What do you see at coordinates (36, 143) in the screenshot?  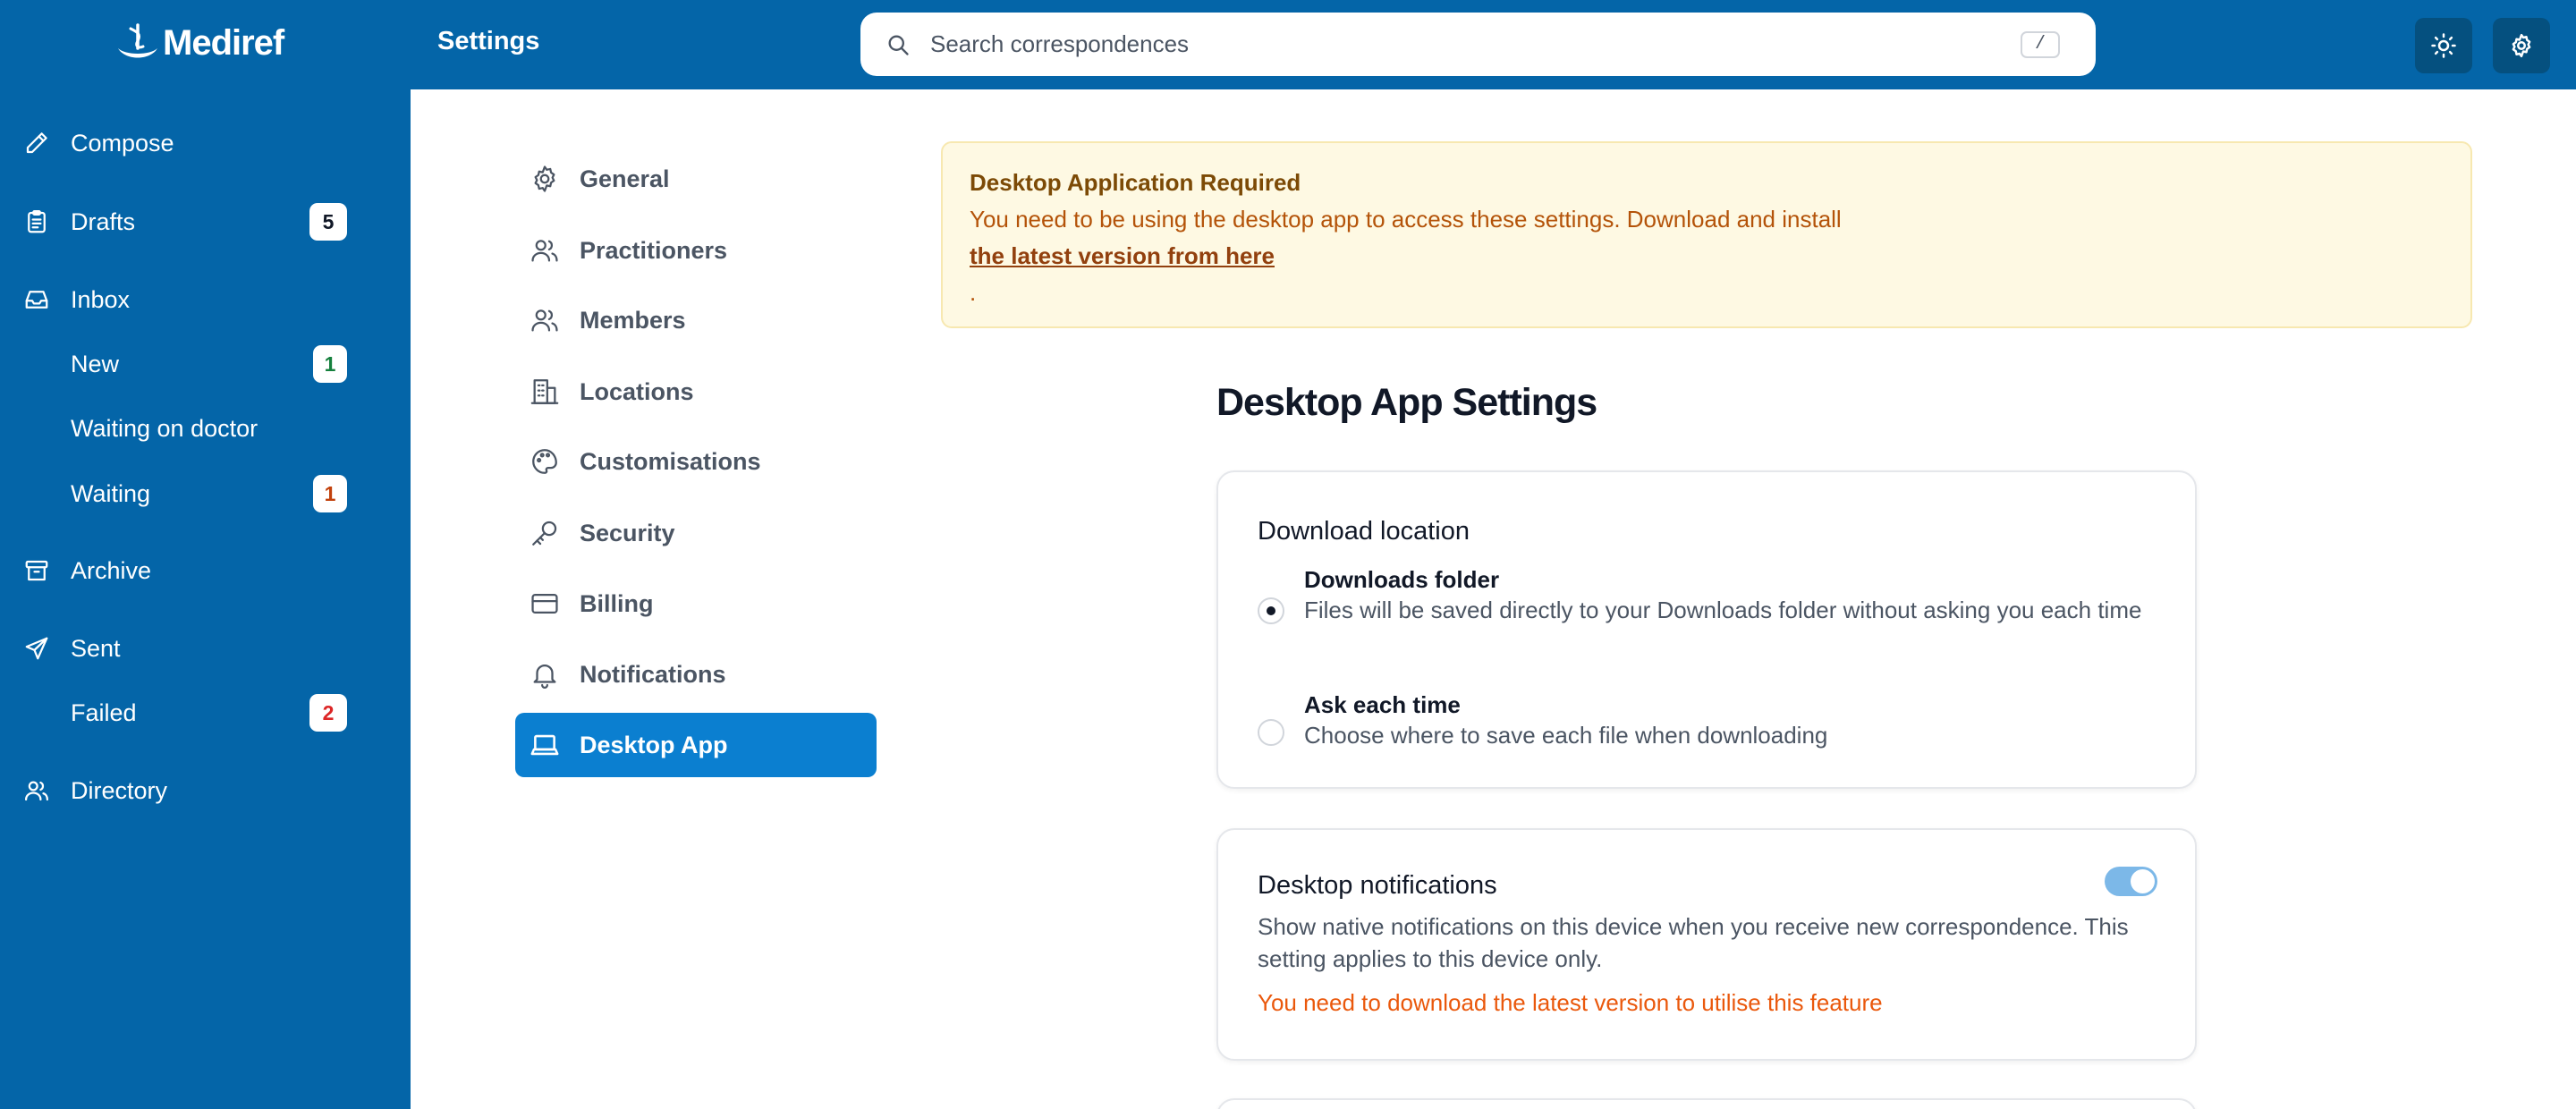 I see `pencil-icon` at bounding box center [36, 143].